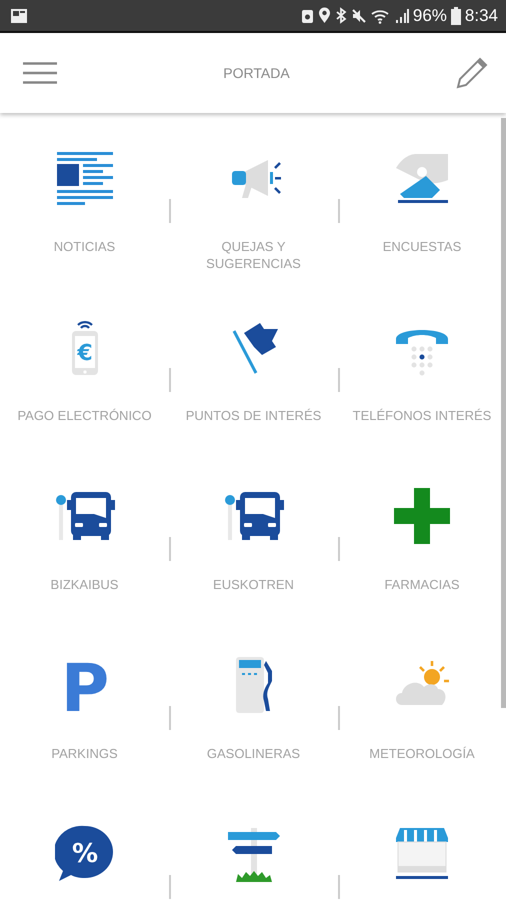 This screenshot has height=900, width=506. I want to click on location-icon, so click(324, 15).